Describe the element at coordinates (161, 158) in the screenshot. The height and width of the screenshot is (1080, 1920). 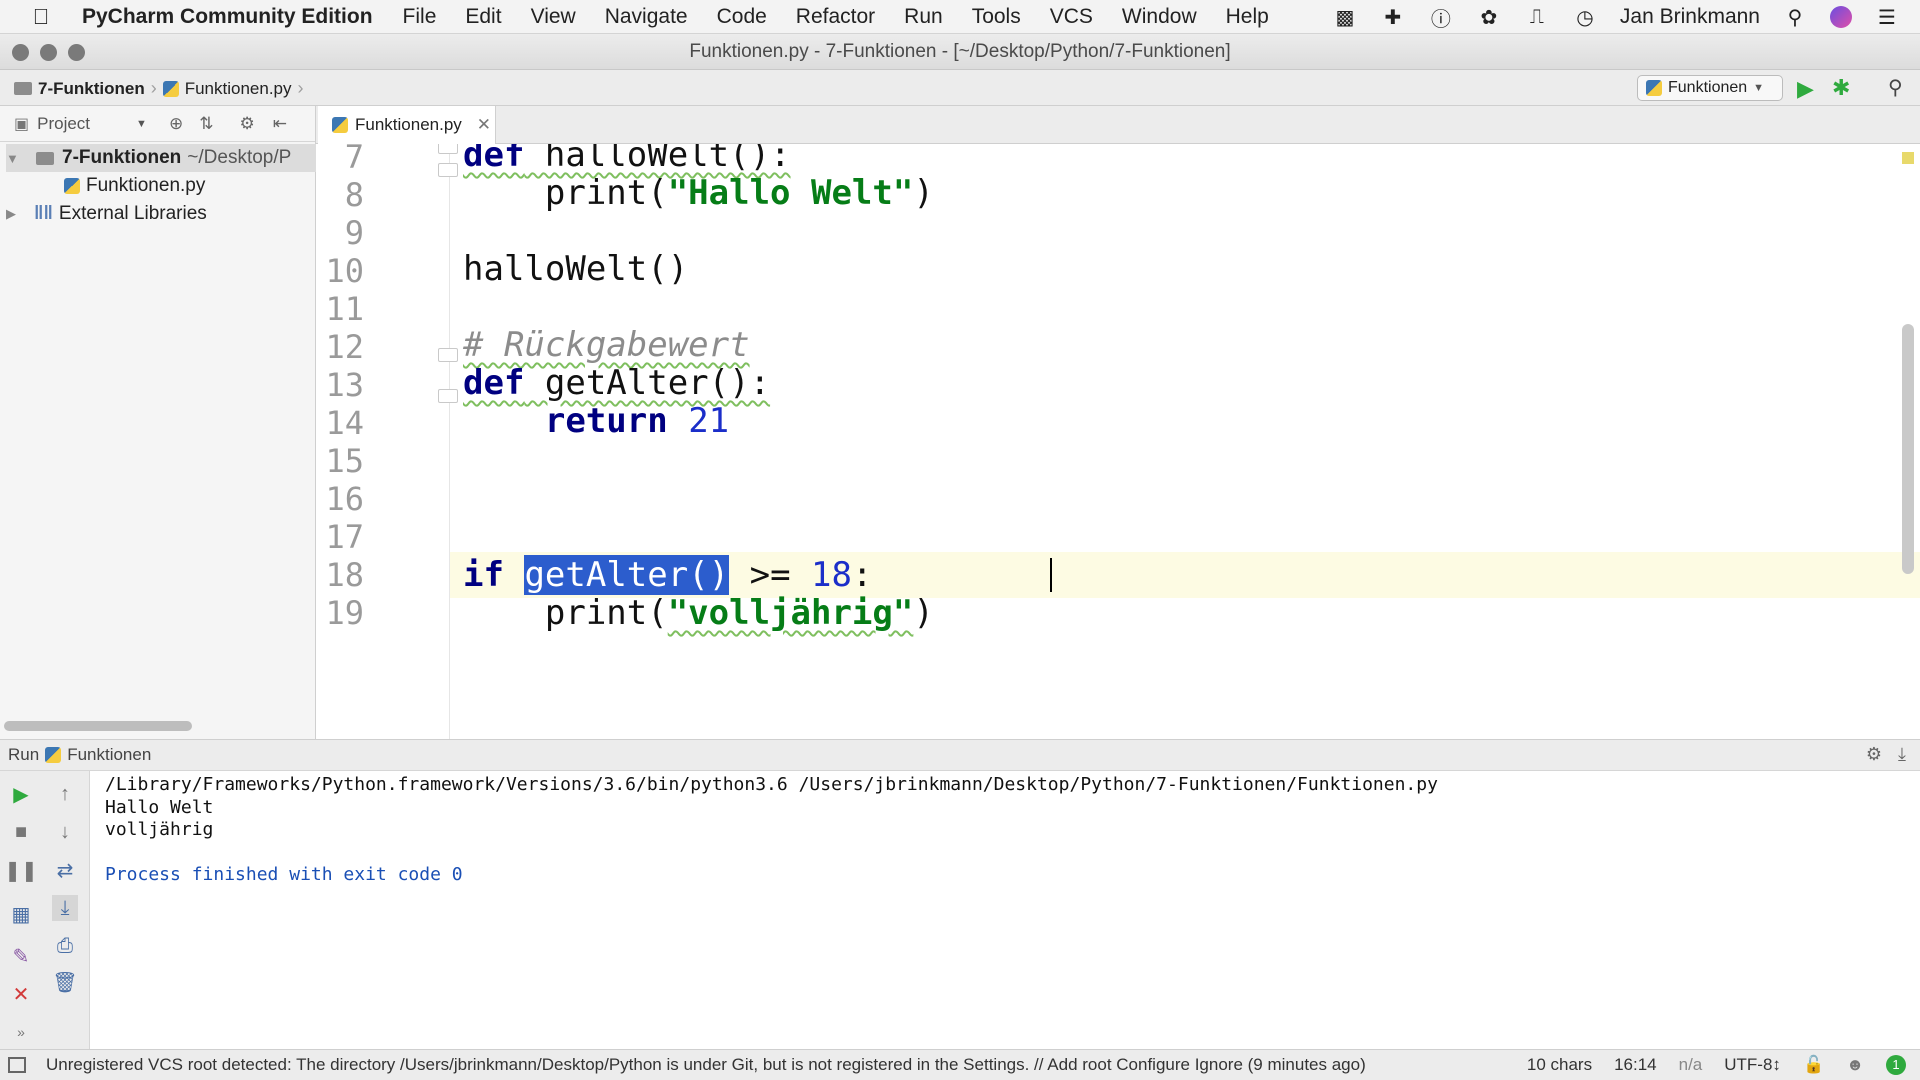
I see `tree-item-project-root: ▼ 7-Funktionen ~/Desktop/P` at that location.